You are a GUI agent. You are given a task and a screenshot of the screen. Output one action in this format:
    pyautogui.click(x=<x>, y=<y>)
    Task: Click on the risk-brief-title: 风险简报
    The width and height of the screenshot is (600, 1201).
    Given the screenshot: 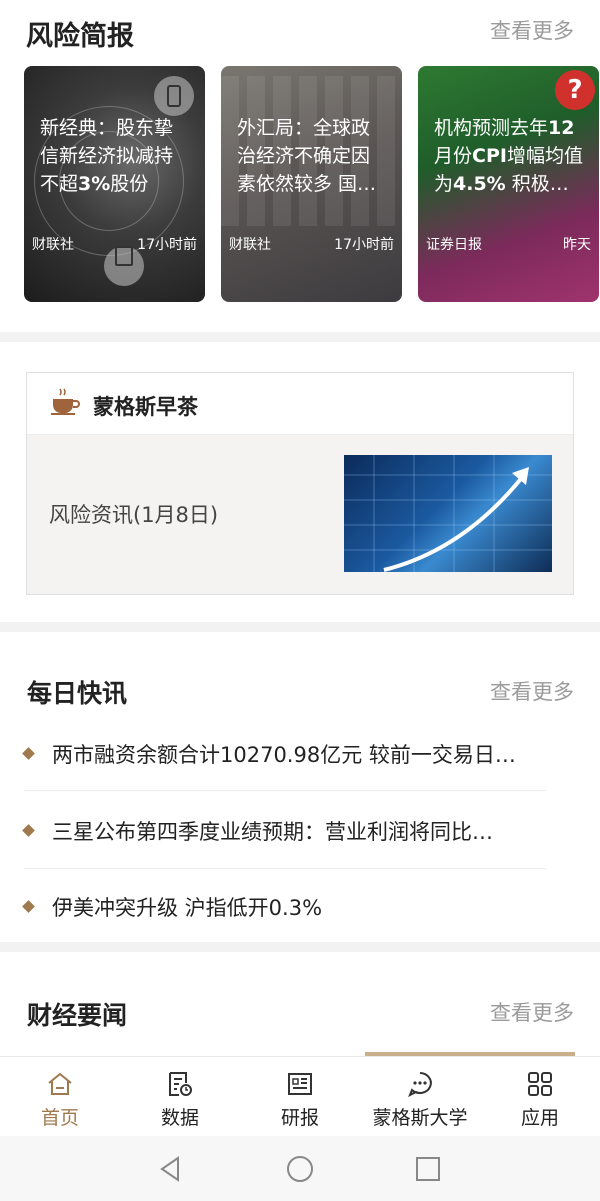 What is the action you would take?
    pyautogui.click(x=80, y=36)
    